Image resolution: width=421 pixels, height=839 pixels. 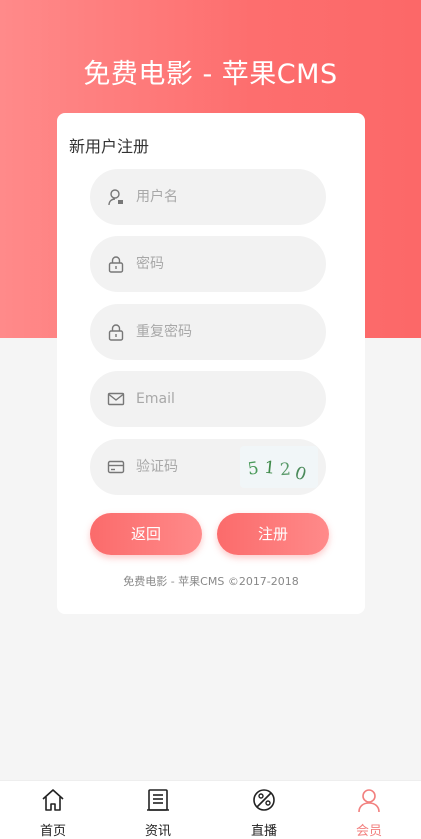 I want to click on captcha-image: 5 1 2 0, so click(x=279, y=467).